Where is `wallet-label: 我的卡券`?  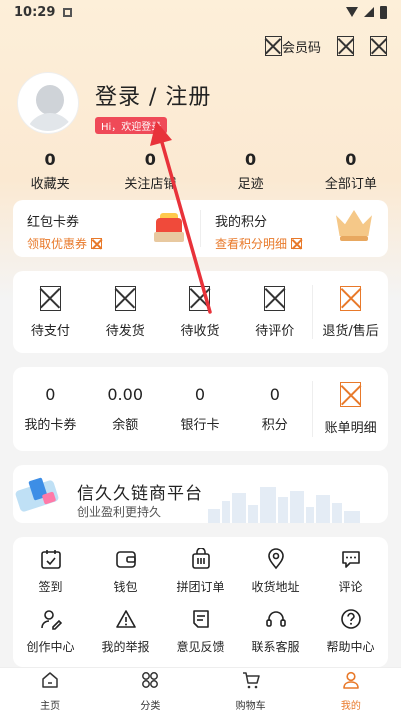 wallet-label: 我的卡券 is located at coordinates (50, 425).